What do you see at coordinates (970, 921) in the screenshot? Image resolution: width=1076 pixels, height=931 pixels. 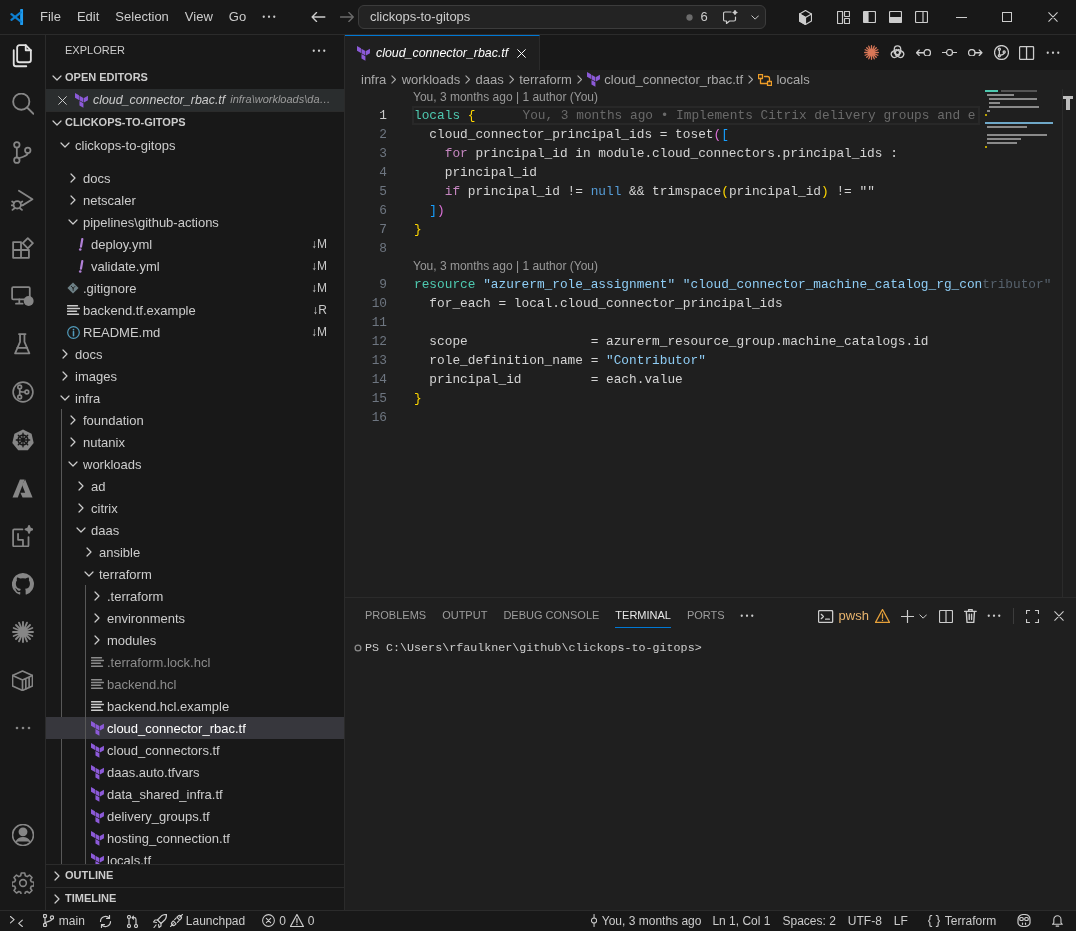 I see `language-mode: Terraform` at bounding box center [970, 921].